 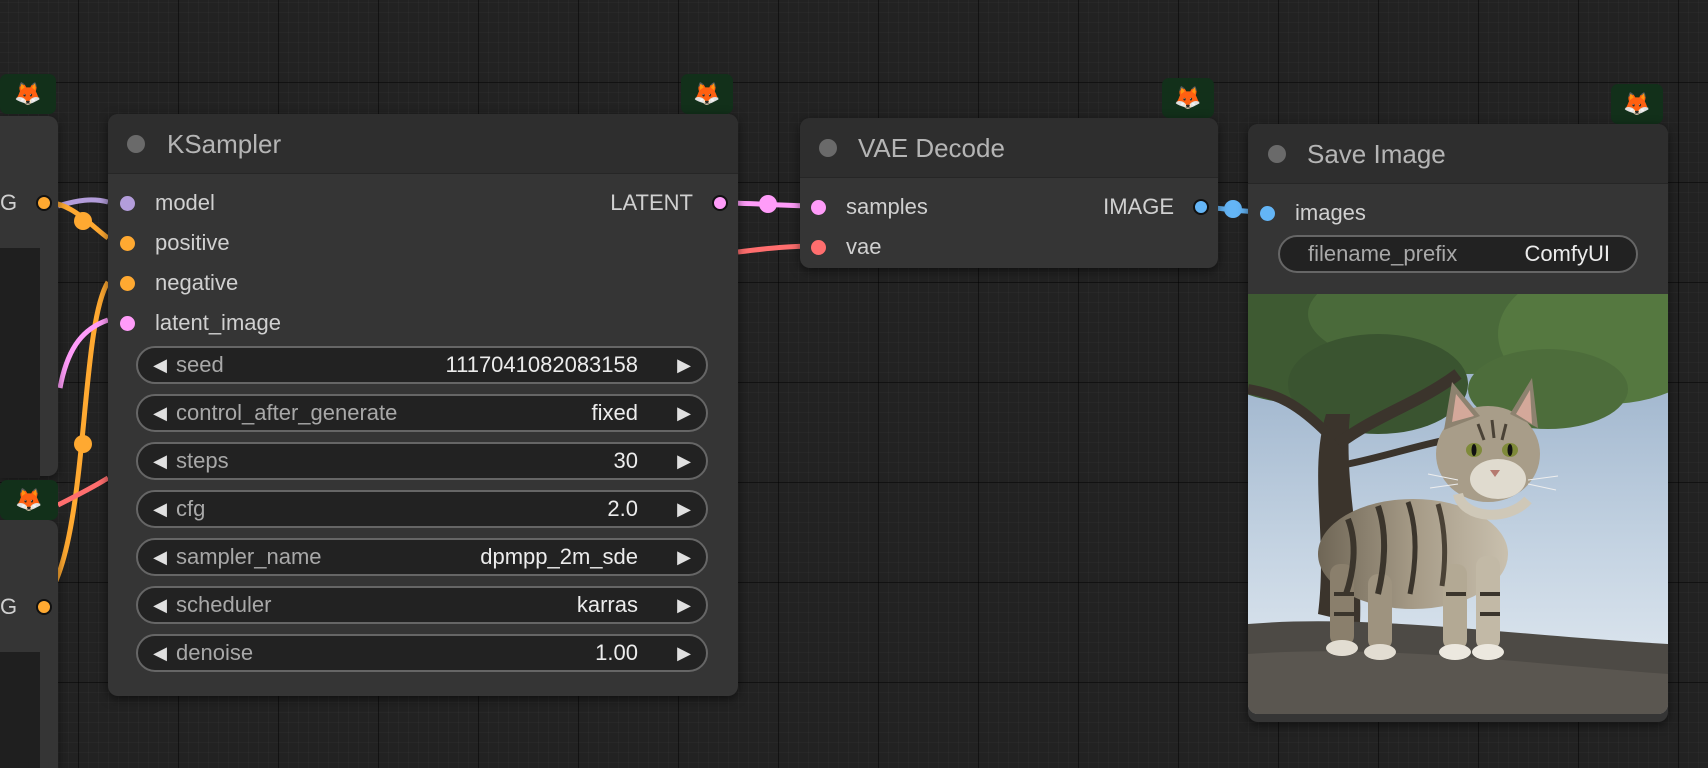 What do you see at coordinates (224, 144) in the screenshot?
I see `ksampler-title: KSampler` at bounding box center [224, 144].